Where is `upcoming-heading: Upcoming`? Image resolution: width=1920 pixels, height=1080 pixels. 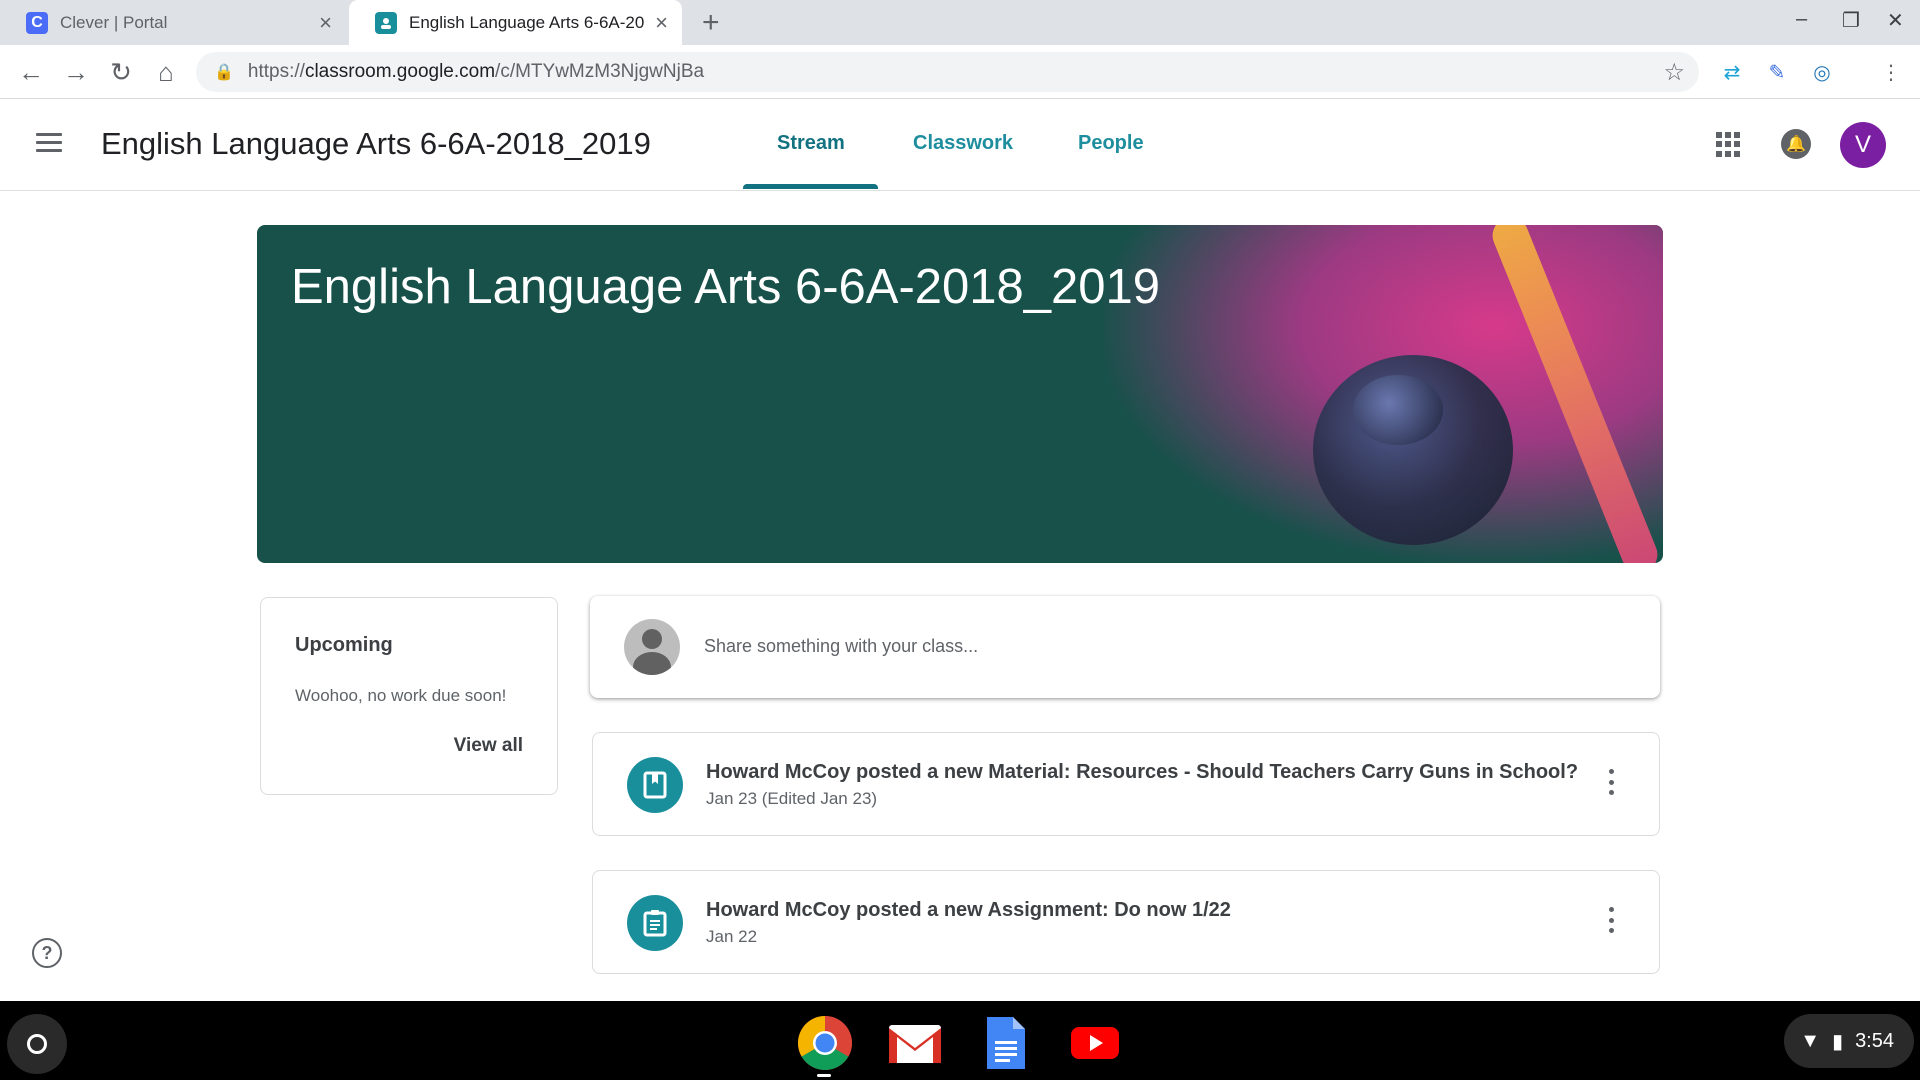 upcoming-heading: Upcoming is located at coordinates (344, 645).